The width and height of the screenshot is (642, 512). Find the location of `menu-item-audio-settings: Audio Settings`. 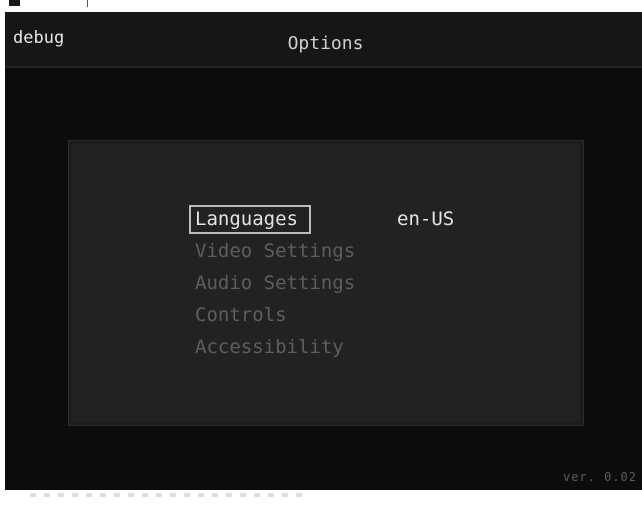

menu-item-audio-settings: Audio Settings is located at coordinates (275, 283).